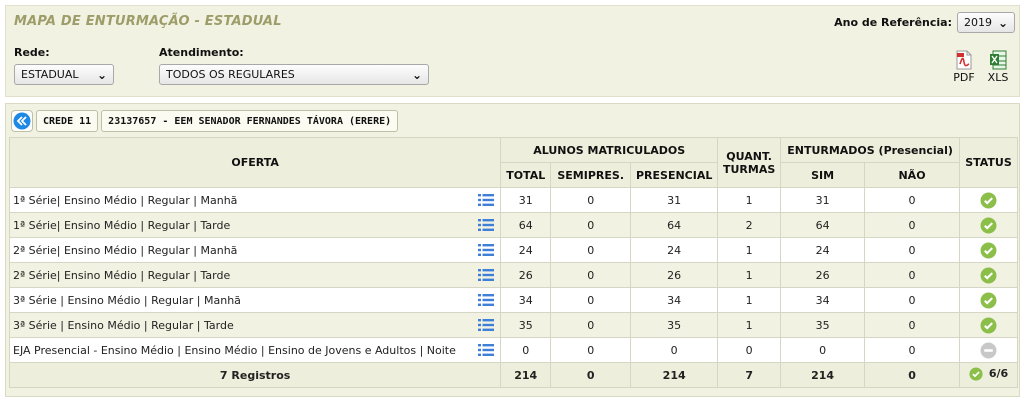 This screenshot has width=1025, height=401. What do you see at coordinates (749, 225) in the screenshot?
I see `cell-turmas: 2` at bounding box center [749, 225].